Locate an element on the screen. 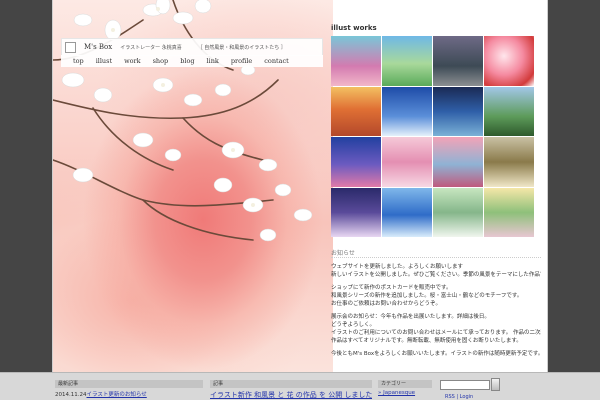 This screenshot has width=600, height=400. news-line: どうぞよろしく。 is located at coordinates (353, 325).